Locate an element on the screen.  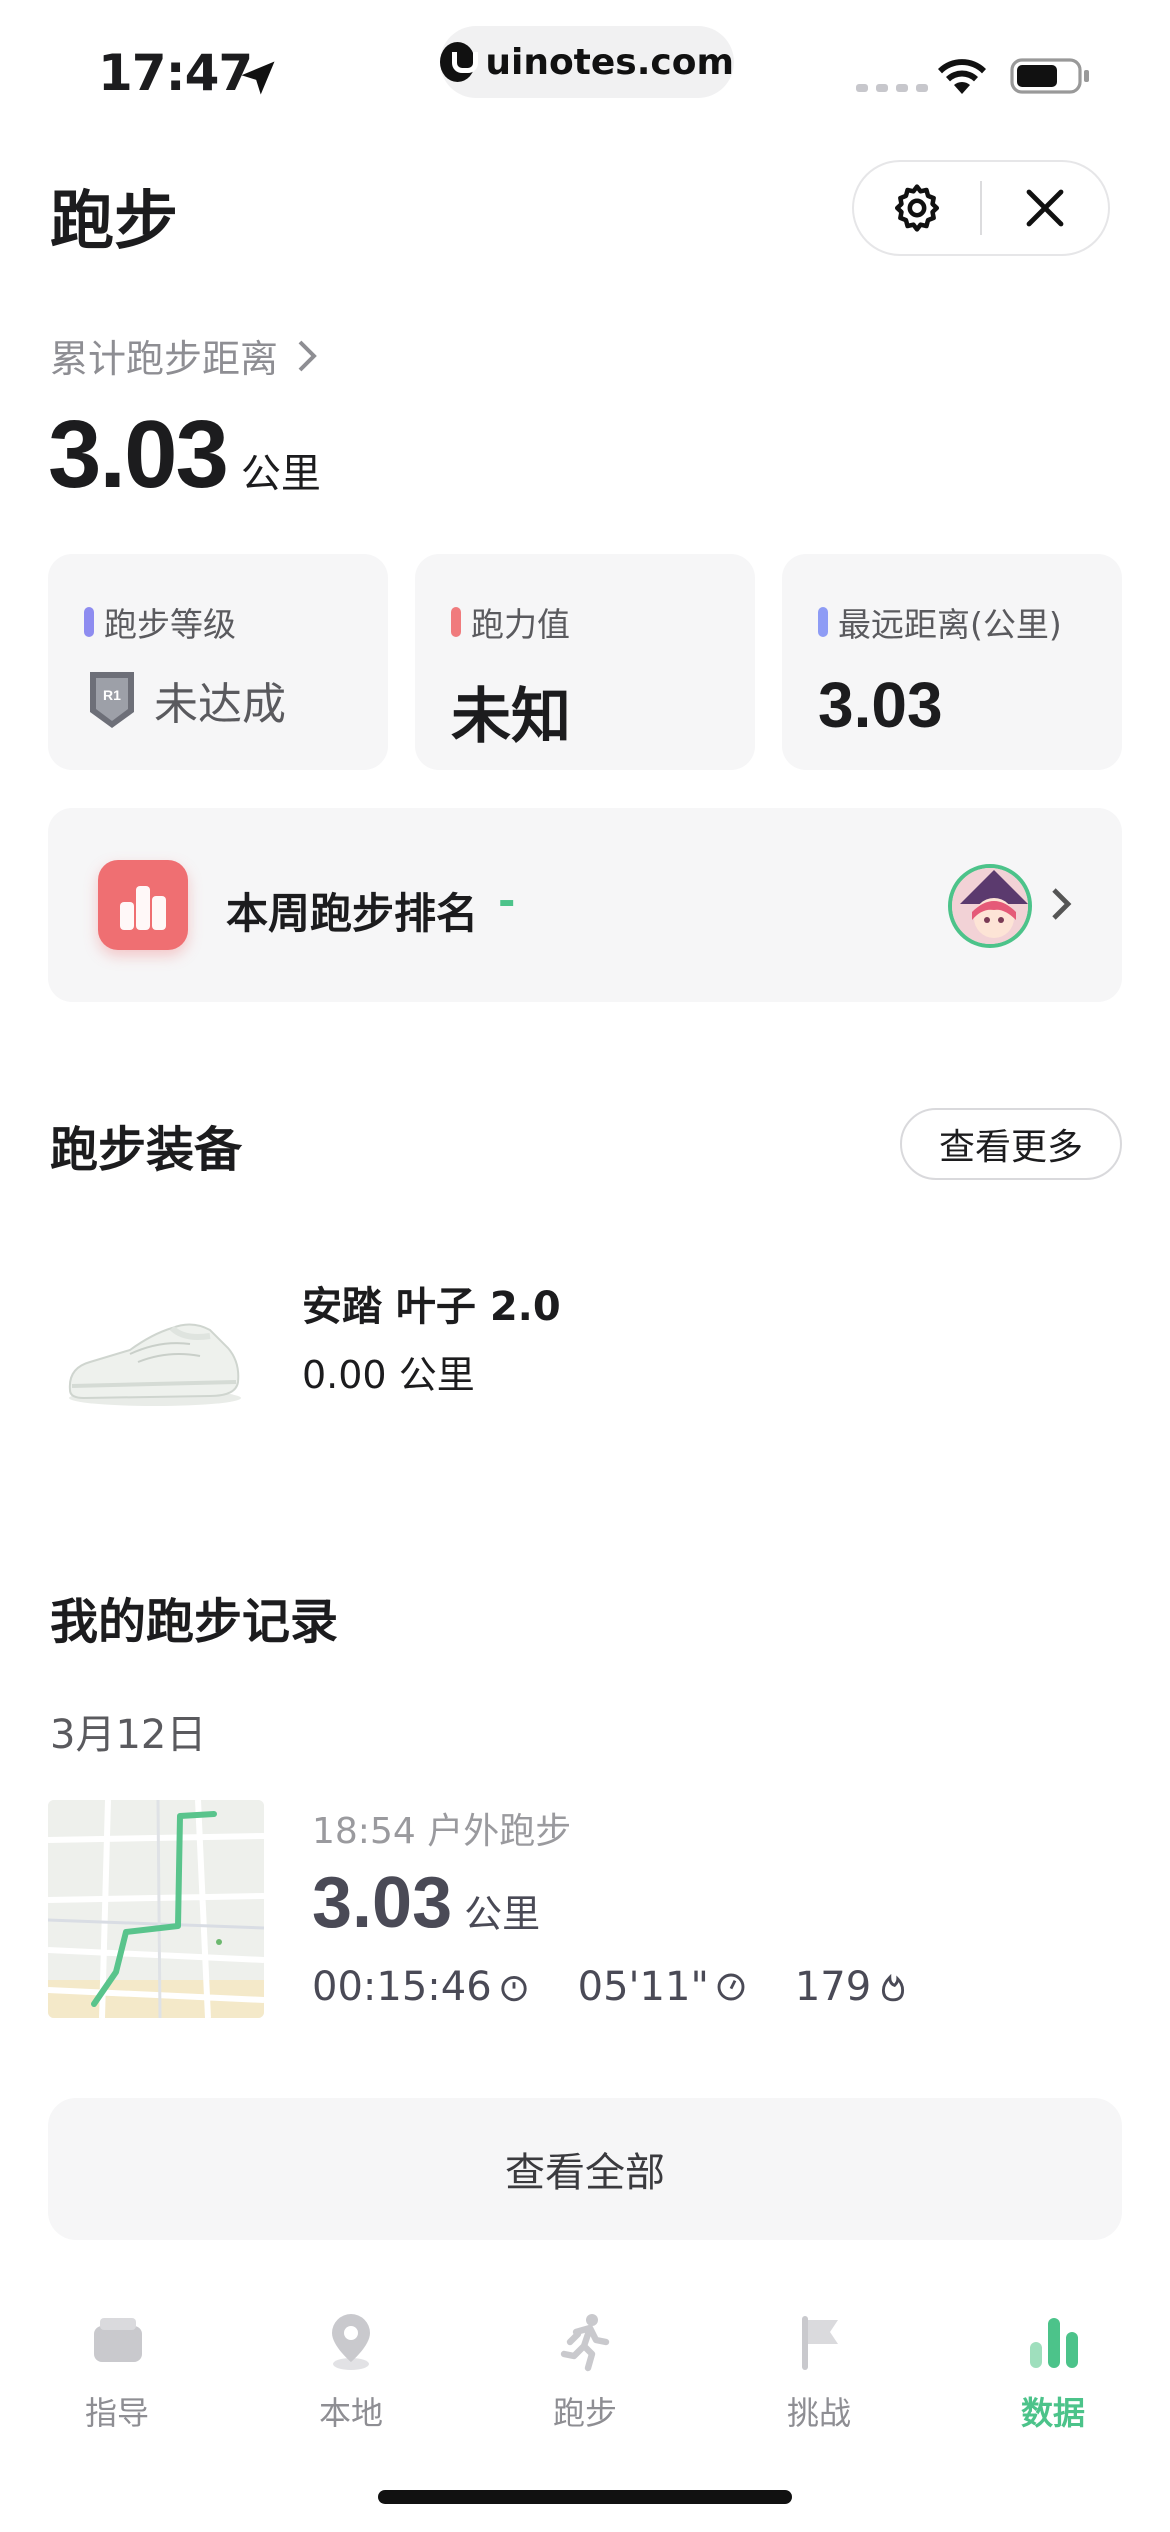
weekly-ranking-card: 本周跑步排名 - is located at coordinates (585, 905).